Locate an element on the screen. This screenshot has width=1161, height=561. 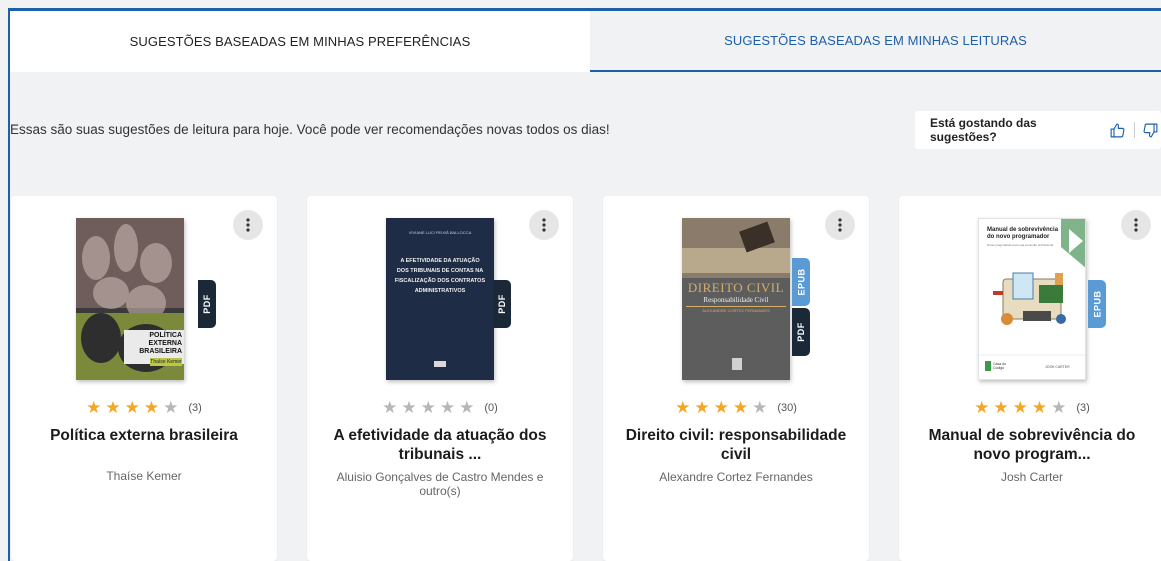
rating-count: (30) is located at coordinates (787, 407).